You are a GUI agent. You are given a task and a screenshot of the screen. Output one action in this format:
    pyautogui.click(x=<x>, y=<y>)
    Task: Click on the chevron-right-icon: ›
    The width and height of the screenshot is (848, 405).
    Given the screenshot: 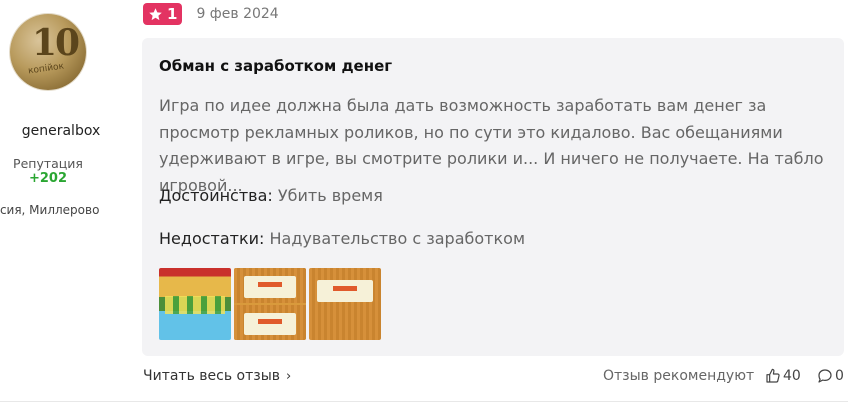 What is the action you would take?
    pyautogui.click(x=289, y=376)
    